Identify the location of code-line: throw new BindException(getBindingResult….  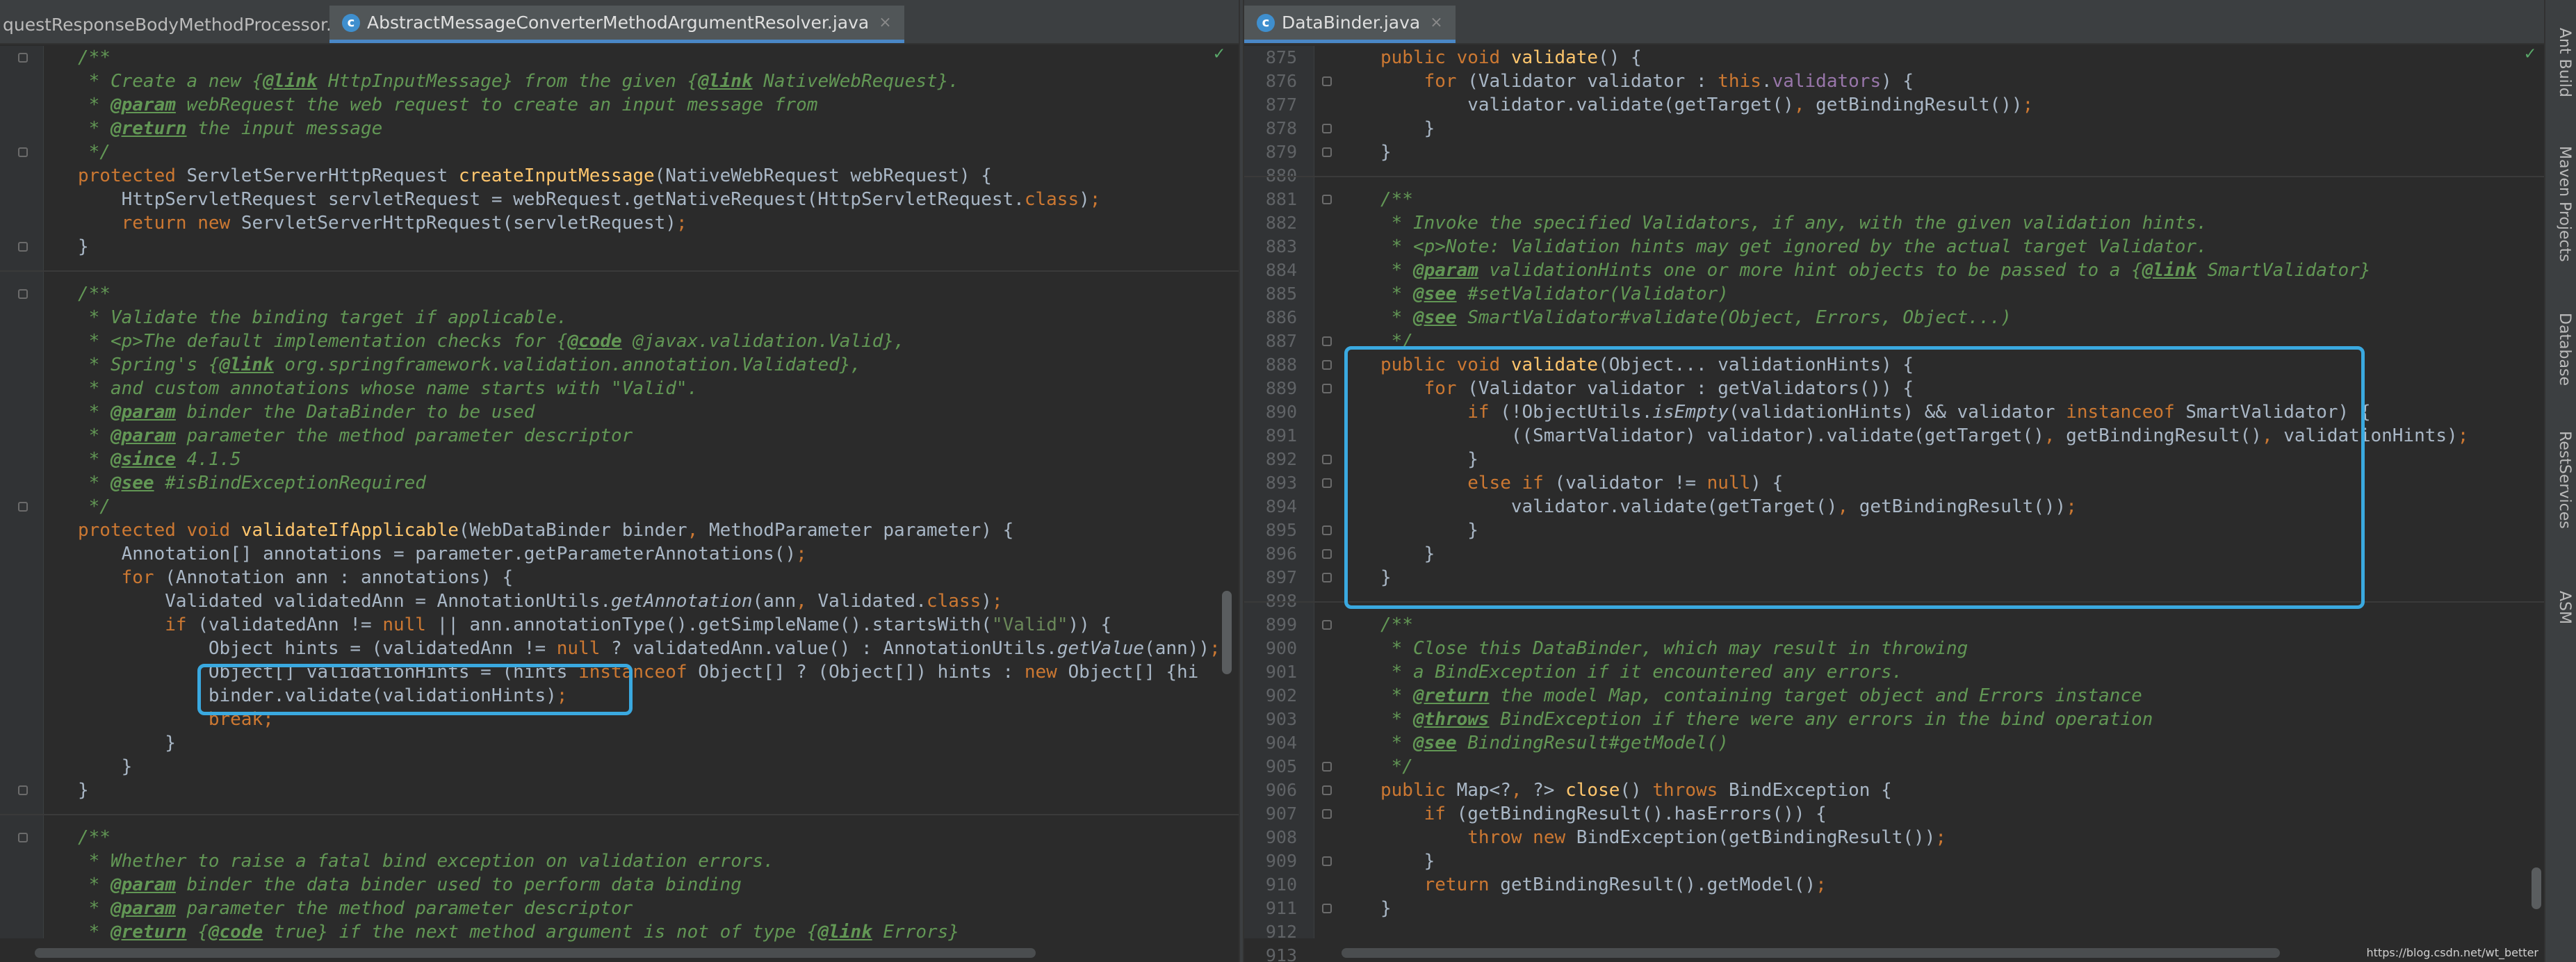
(1707, 838).